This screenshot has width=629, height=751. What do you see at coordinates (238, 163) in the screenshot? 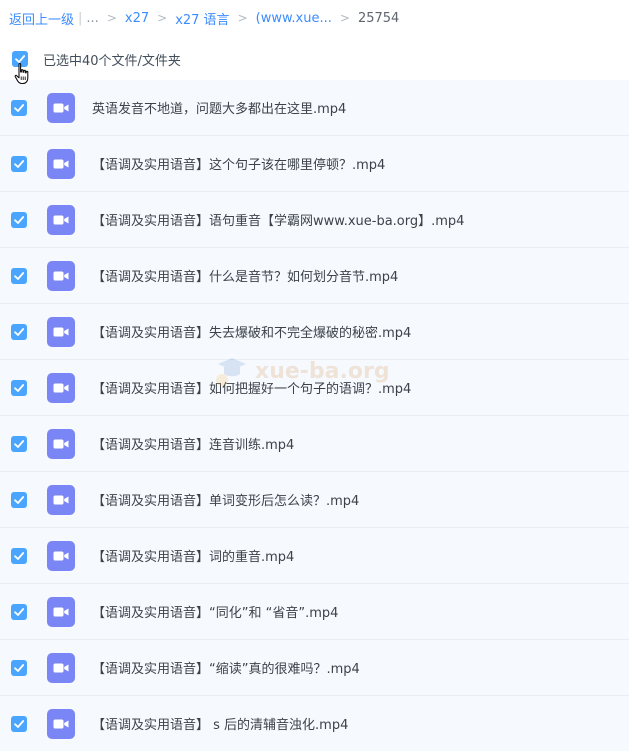
I see `file-name: 【语调及实用语音】这个句子该在哪里停顿？.mp4` at bounding box center [238, 163].